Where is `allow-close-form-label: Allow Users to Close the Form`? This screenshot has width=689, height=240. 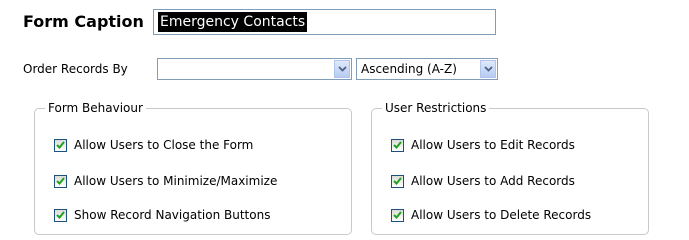 allow-close-form-label: Allow Users to Close the Form is located at coordinates (164, 145).